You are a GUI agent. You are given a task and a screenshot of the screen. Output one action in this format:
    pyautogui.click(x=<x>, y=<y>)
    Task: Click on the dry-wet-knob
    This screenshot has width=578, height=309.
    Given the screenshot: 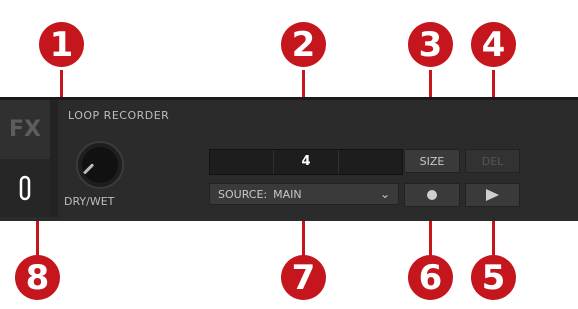 What is the action you would take?
    pyautogui.click(x=100, y=165)
    